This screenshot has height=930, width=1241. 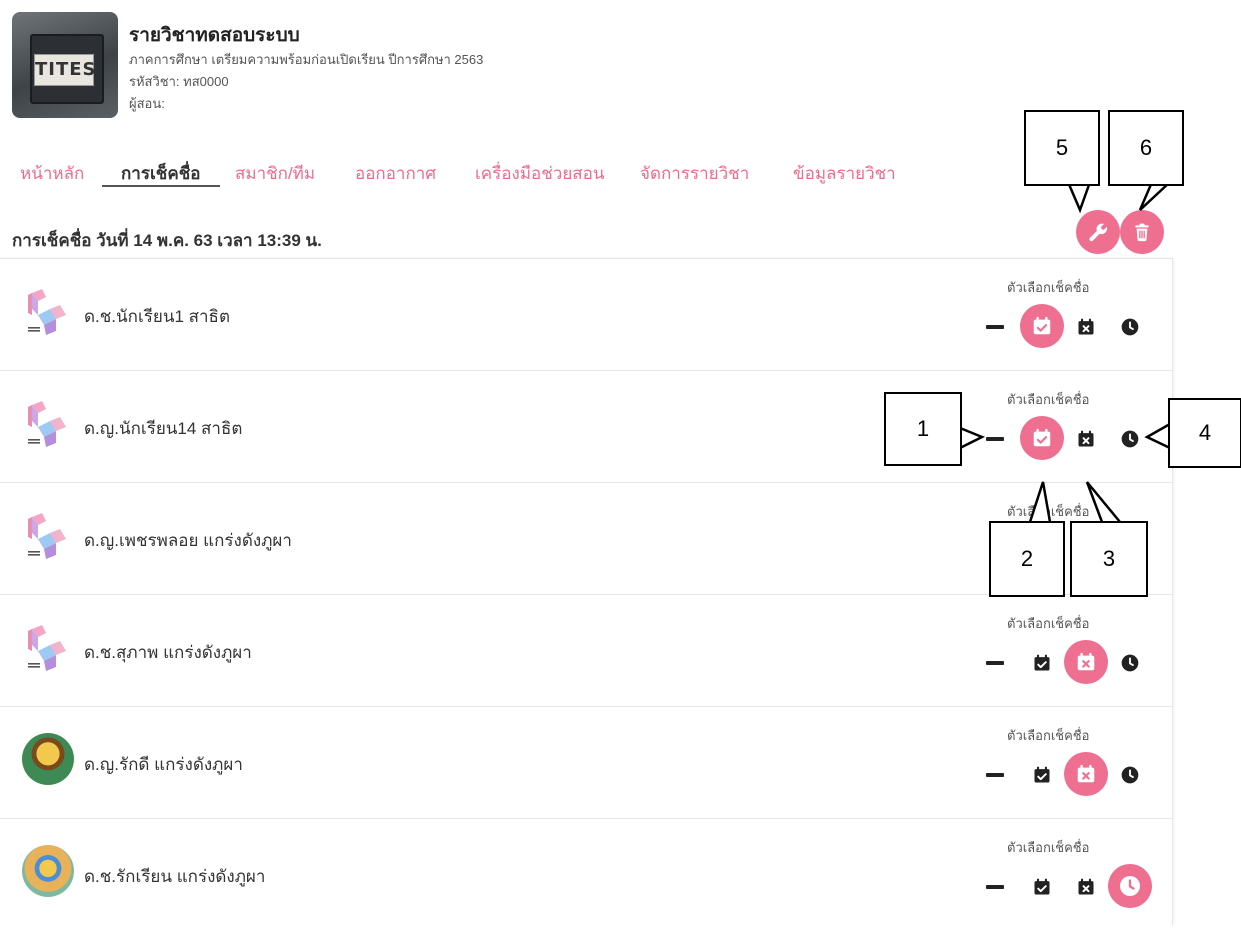 I want to click on tab-course-info: ข้อมูลรายวิชา, so click(x=844, y=173).